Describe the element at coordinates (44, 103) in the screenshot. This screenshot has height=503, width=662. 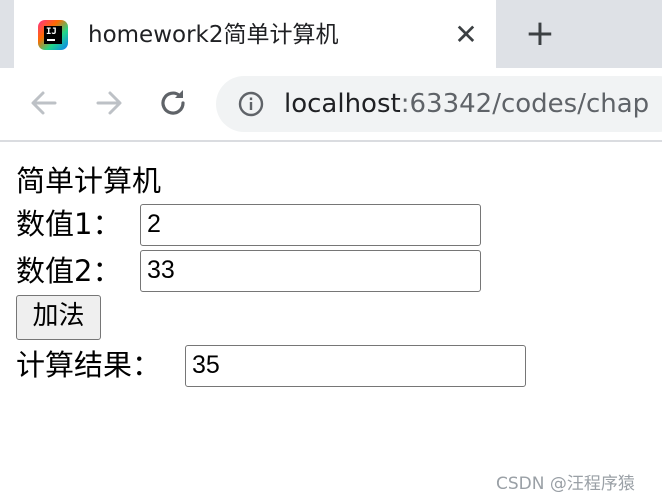
I see `back-arrow-icon` at that location.